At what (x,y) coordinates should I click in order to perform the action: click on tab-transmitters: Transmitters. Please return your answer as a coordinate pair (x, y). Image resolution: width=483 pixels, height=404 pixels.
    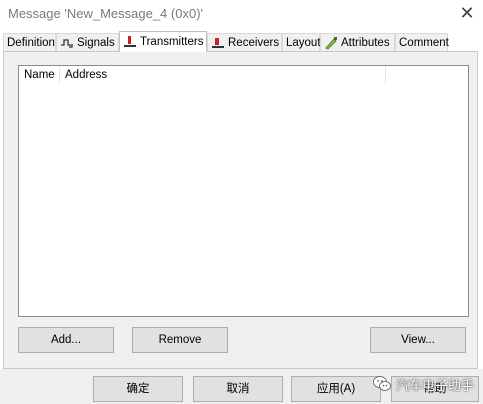
    Looking at the image, I should click on (163, 41).